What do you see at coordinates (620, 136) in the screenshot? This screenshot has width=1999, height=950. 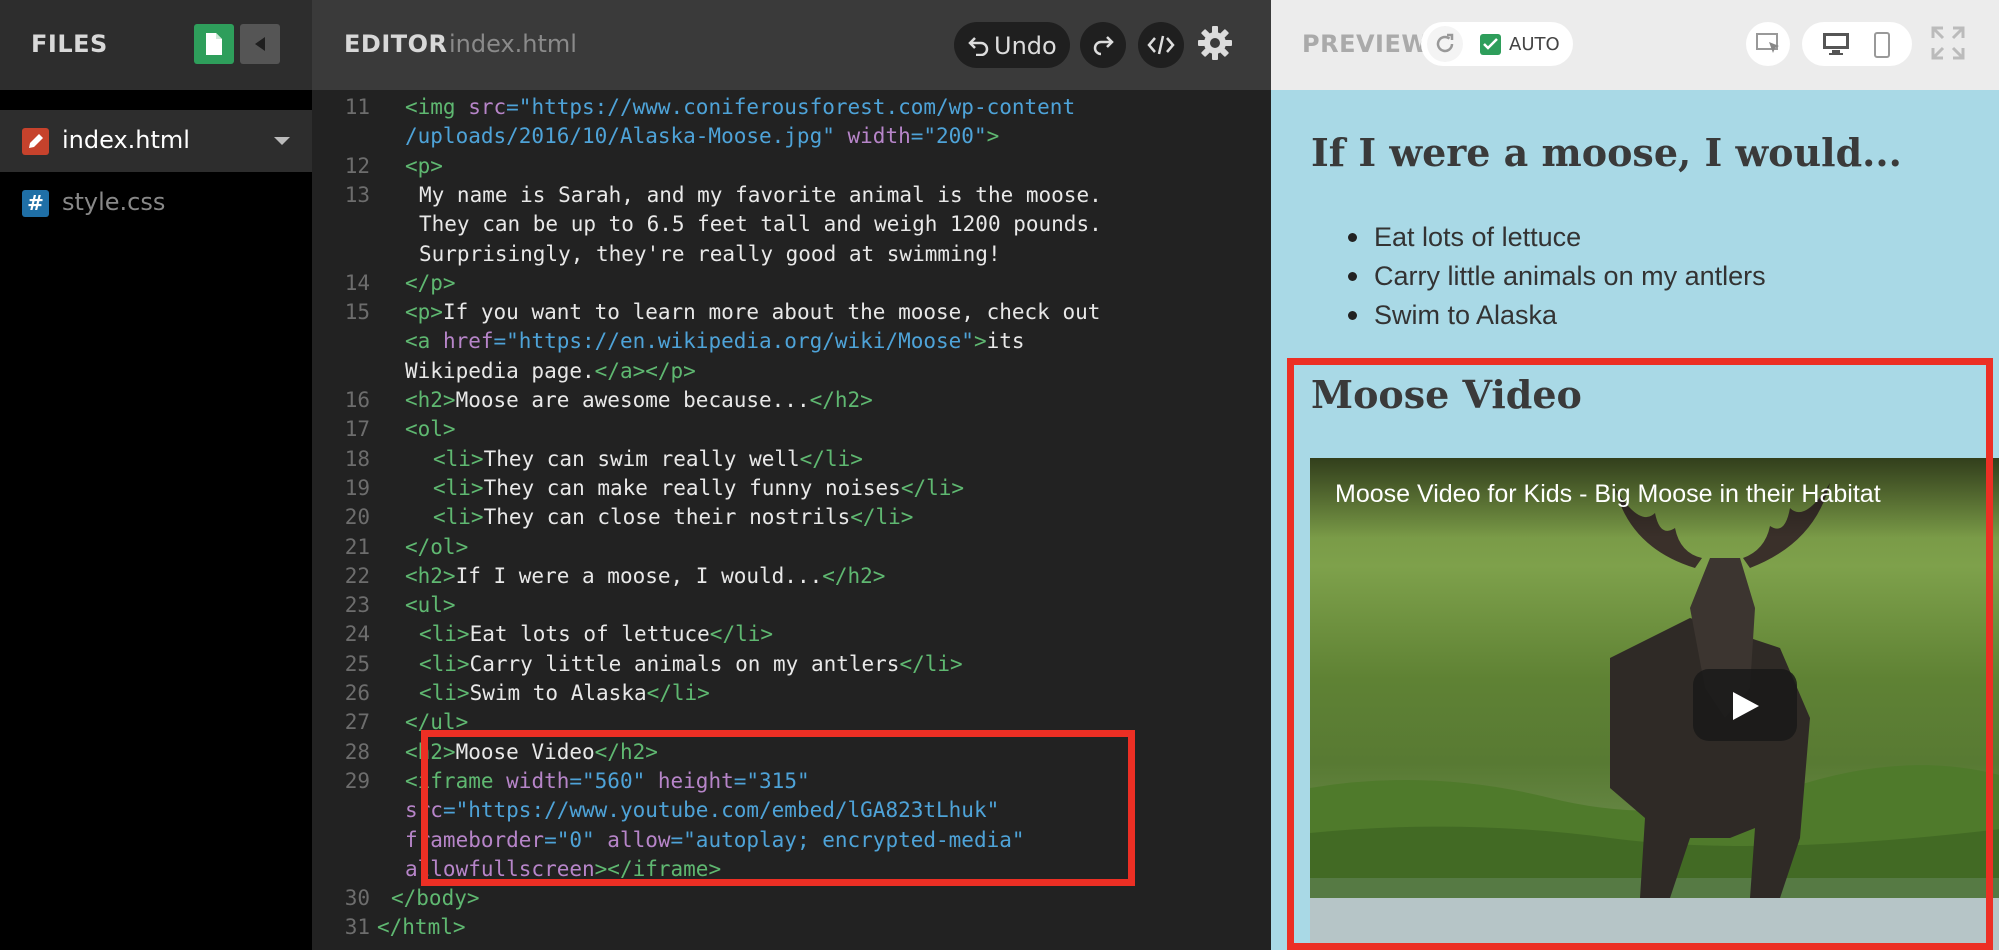 I see `code-token: /uploads/2016/10/Alaska-Moose.jpg"` at bounding box center [620, 136].